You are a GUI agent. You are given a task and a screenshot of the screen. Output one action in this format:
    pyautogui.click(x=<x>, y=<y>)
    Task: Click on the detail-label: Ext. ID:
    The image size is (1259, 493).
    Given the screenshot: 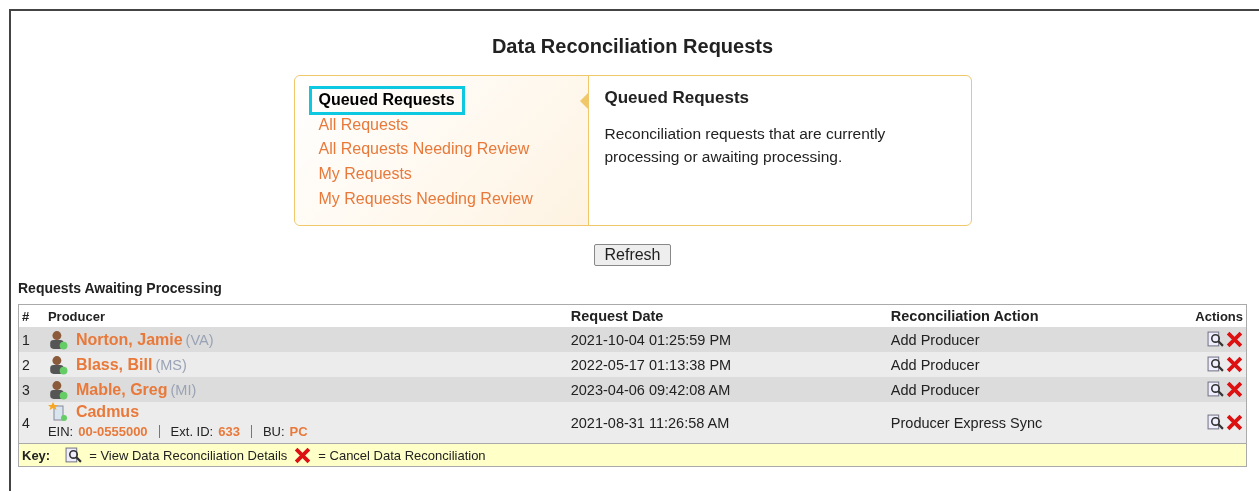 What is the action you would take?
    pyautogui.click(x=192, y=431)
    